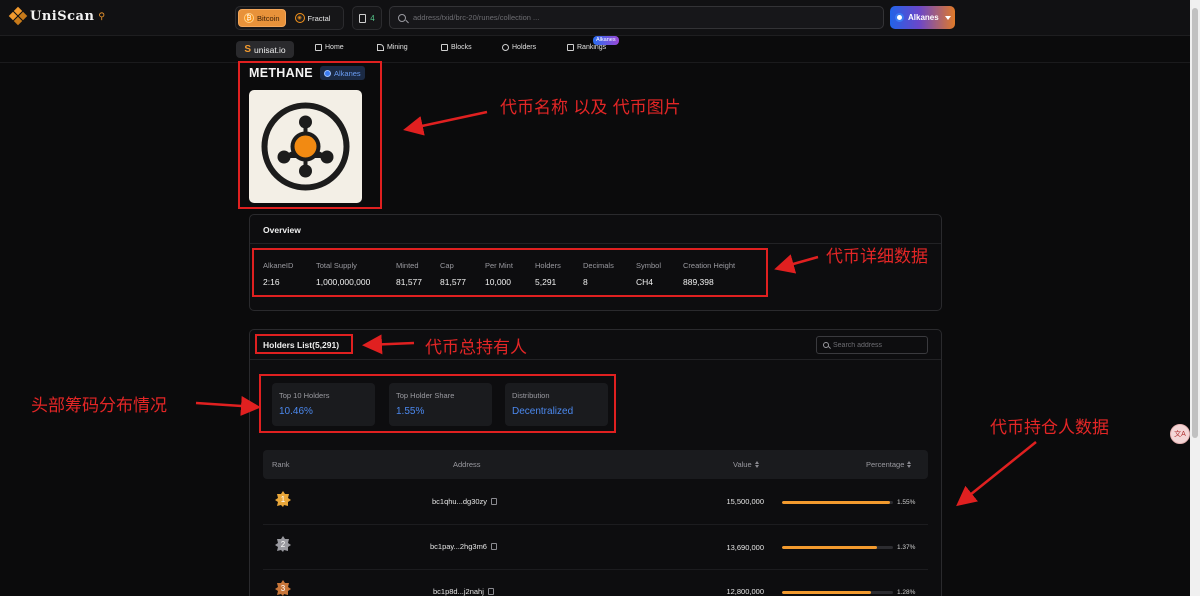 The image size is (1200, 596). What do you see at coordinates (445, 123) in the screenshot?
I see `arrow-token` at bounding box center [445, 123].